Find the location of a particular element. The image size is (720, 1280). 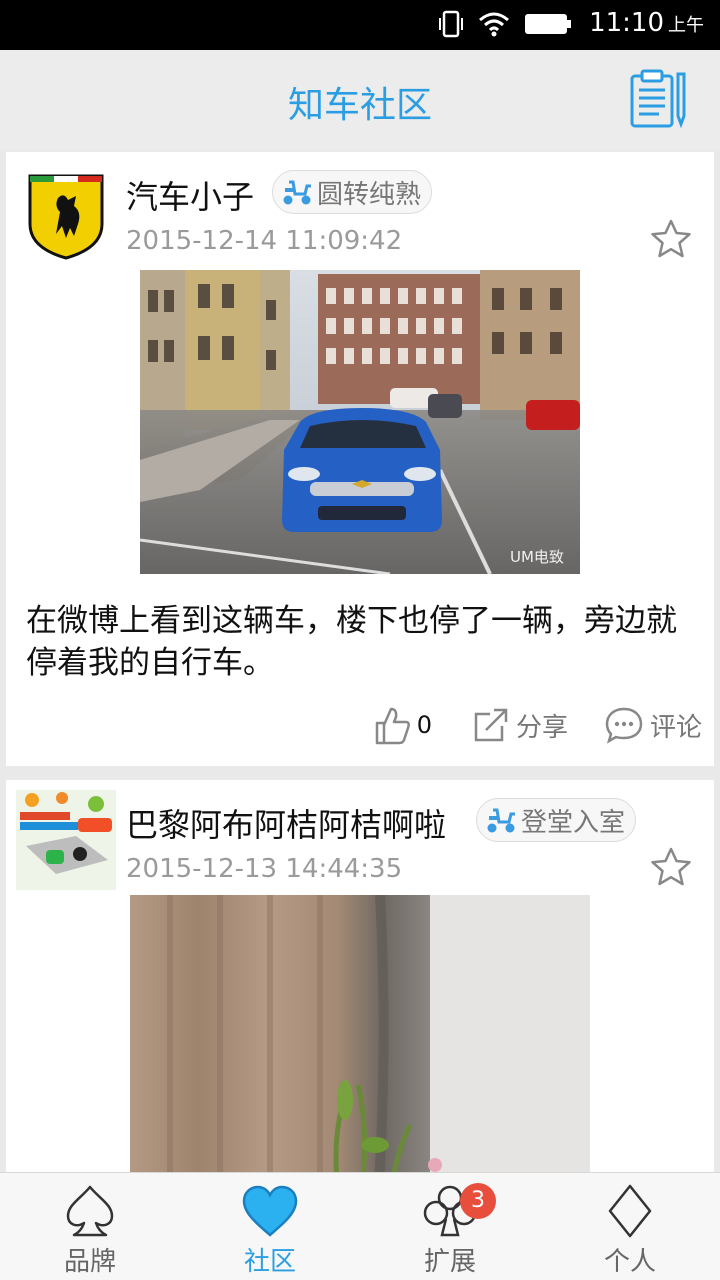

nav-item-personal: 个人 is located at coordinates (630, 1226).